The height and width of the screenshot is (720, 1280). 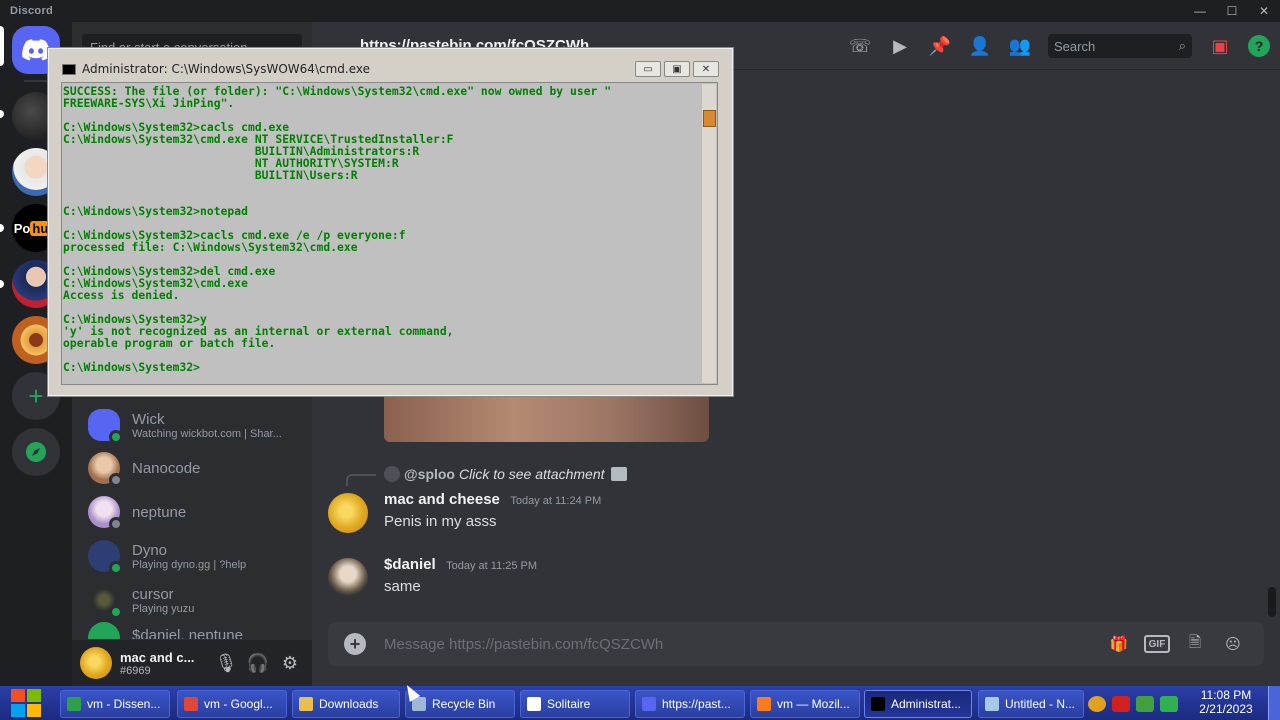 I want to click on clock: 11:08 PM 2/21/2023, so click(x=1226, y=702).